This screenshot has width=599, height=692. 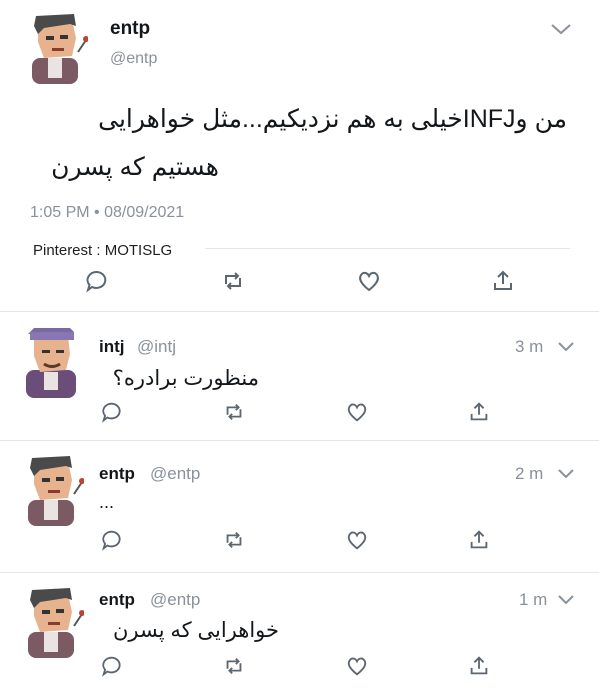 I want to click on display-name: intj, so click(x=112, y=347).